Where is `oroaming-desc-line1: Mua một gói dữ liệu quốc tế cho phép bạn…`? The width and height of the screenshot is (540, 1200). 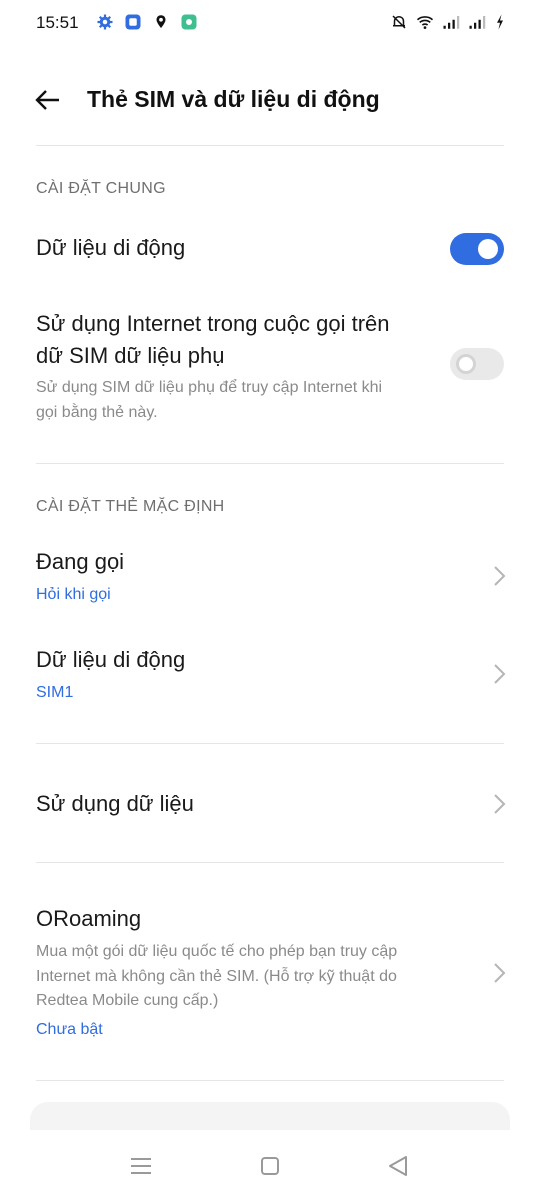
oroaming-desc-line1: Mua một gói dữ liệu quốc tế cho phép bạn… is located at coordinates (217, 951).